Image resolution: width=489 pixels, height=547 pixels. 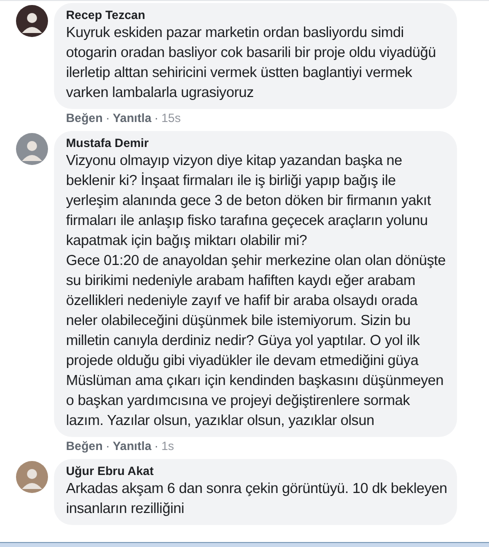 What do you see at coordinates (171, 118) in the screenshot?
I see `comment-time: 15s` at bounding box center [171, 118].